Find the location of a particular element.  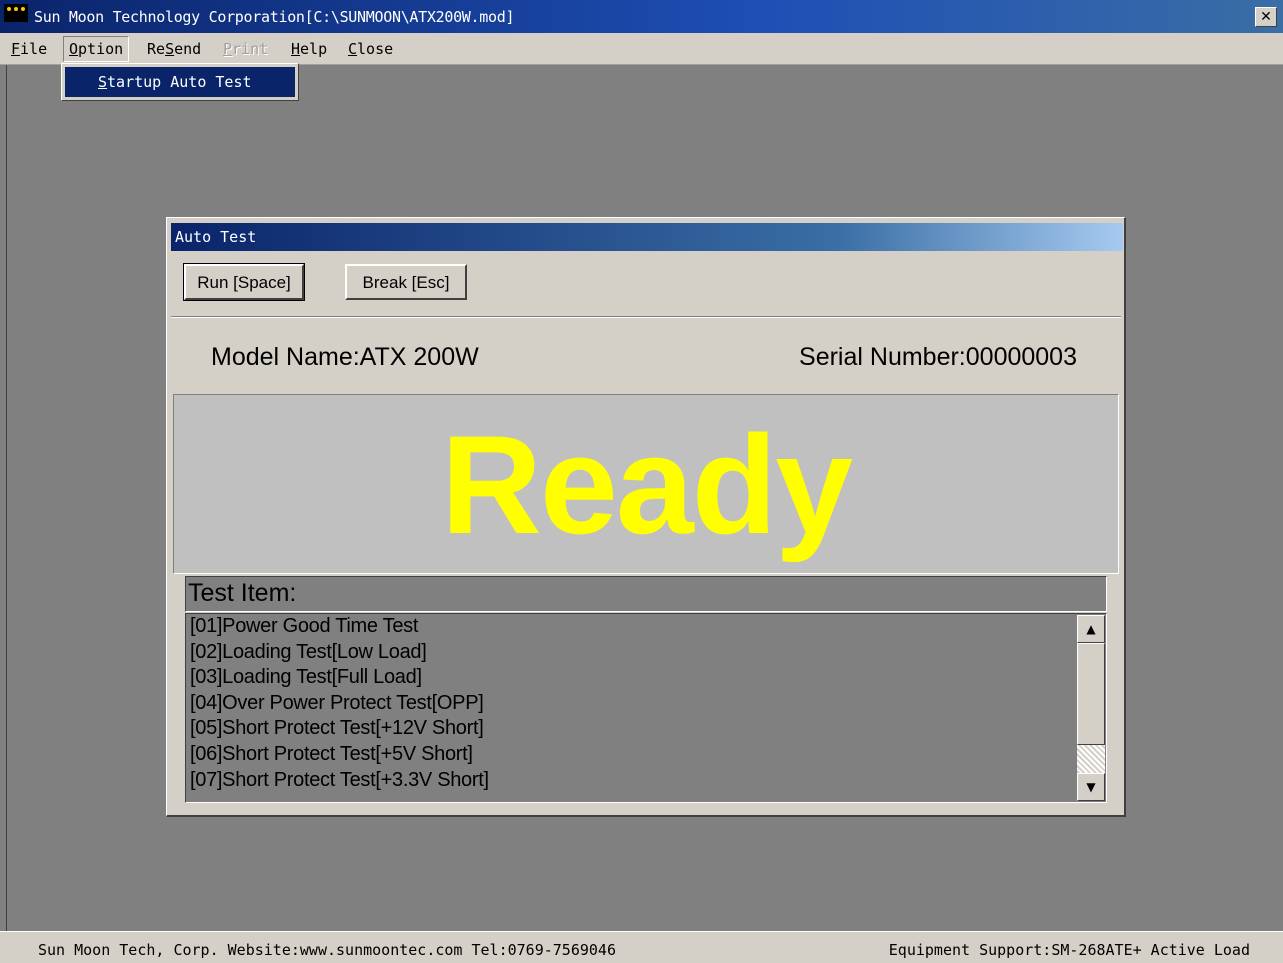

close-window-button: ✕ is located at coordinates (1266, 17).